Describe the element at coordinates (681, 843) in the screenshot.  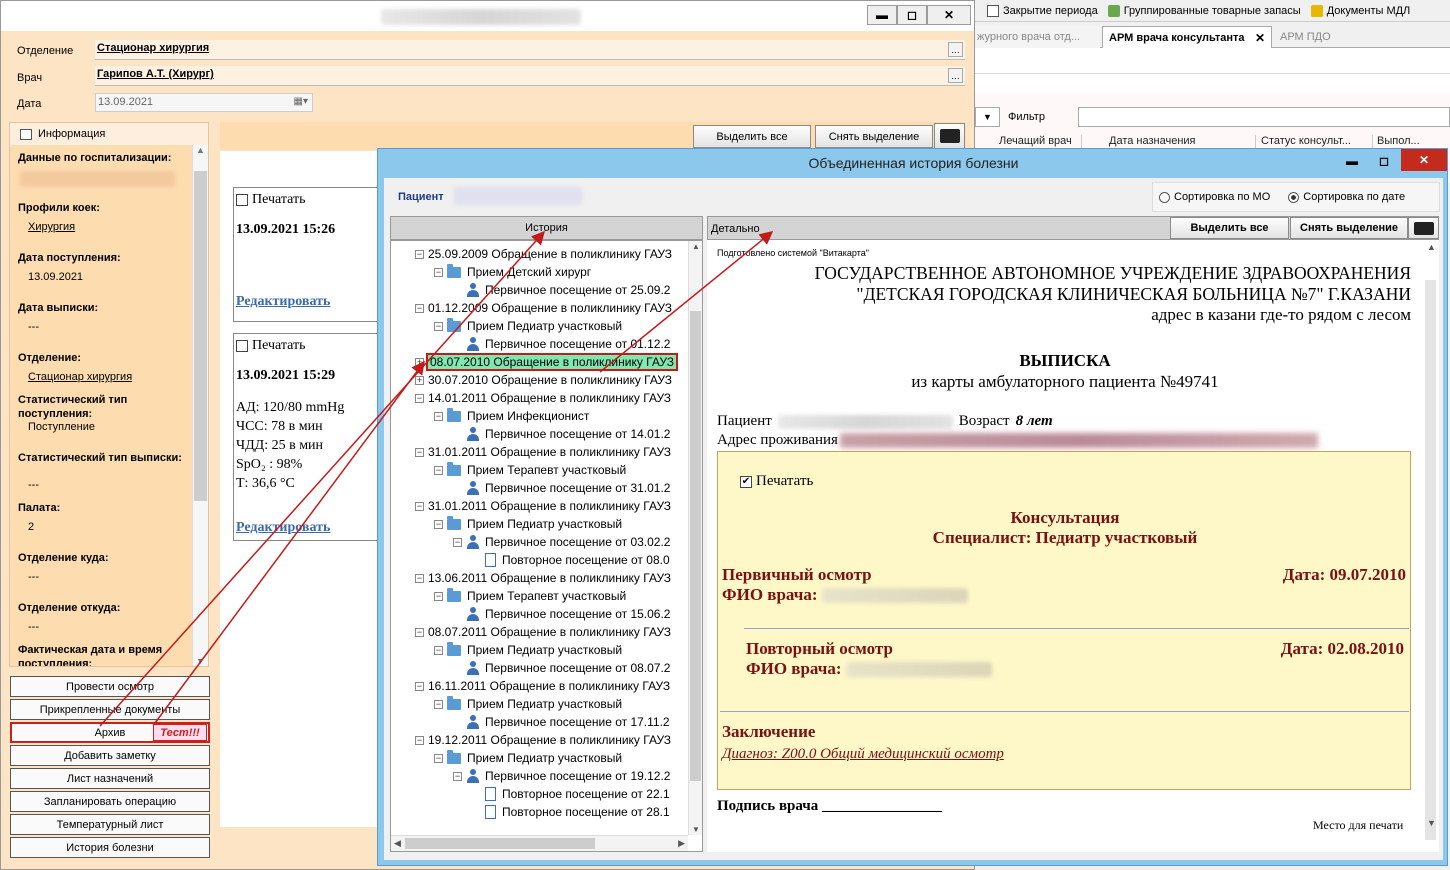
I see `scroll-right-icon: ▶` at that location.